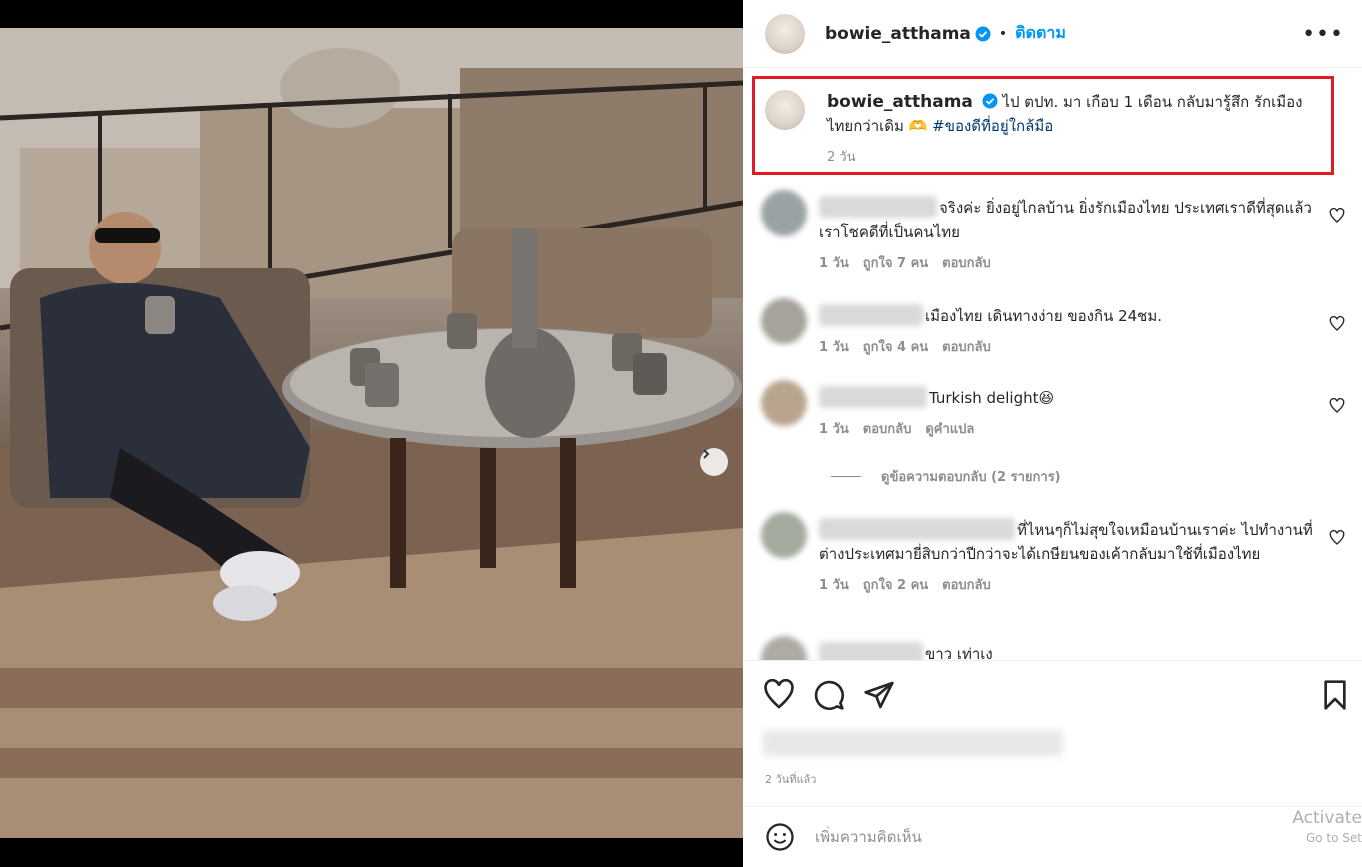  I want to click on post-header: bowie_atthama • ติดตาม •••, so click(1052, 34).